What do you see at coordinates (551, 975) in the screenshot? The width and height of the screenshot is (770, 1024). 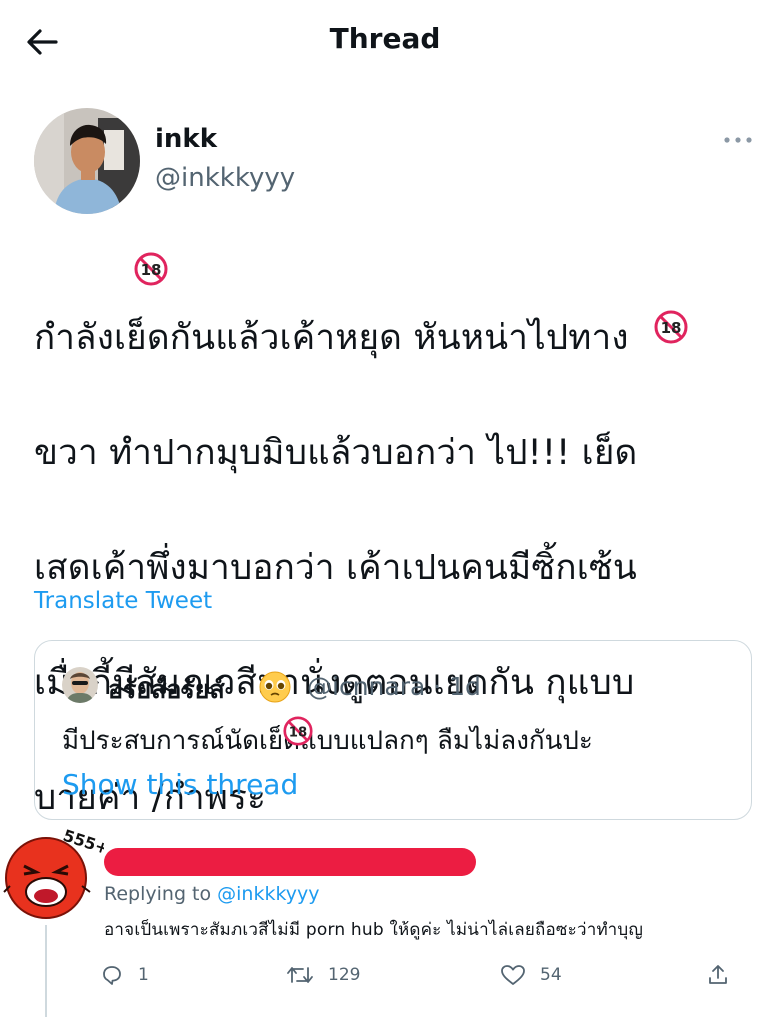 I see `like-count: 54` at bounding box center [551, 975].